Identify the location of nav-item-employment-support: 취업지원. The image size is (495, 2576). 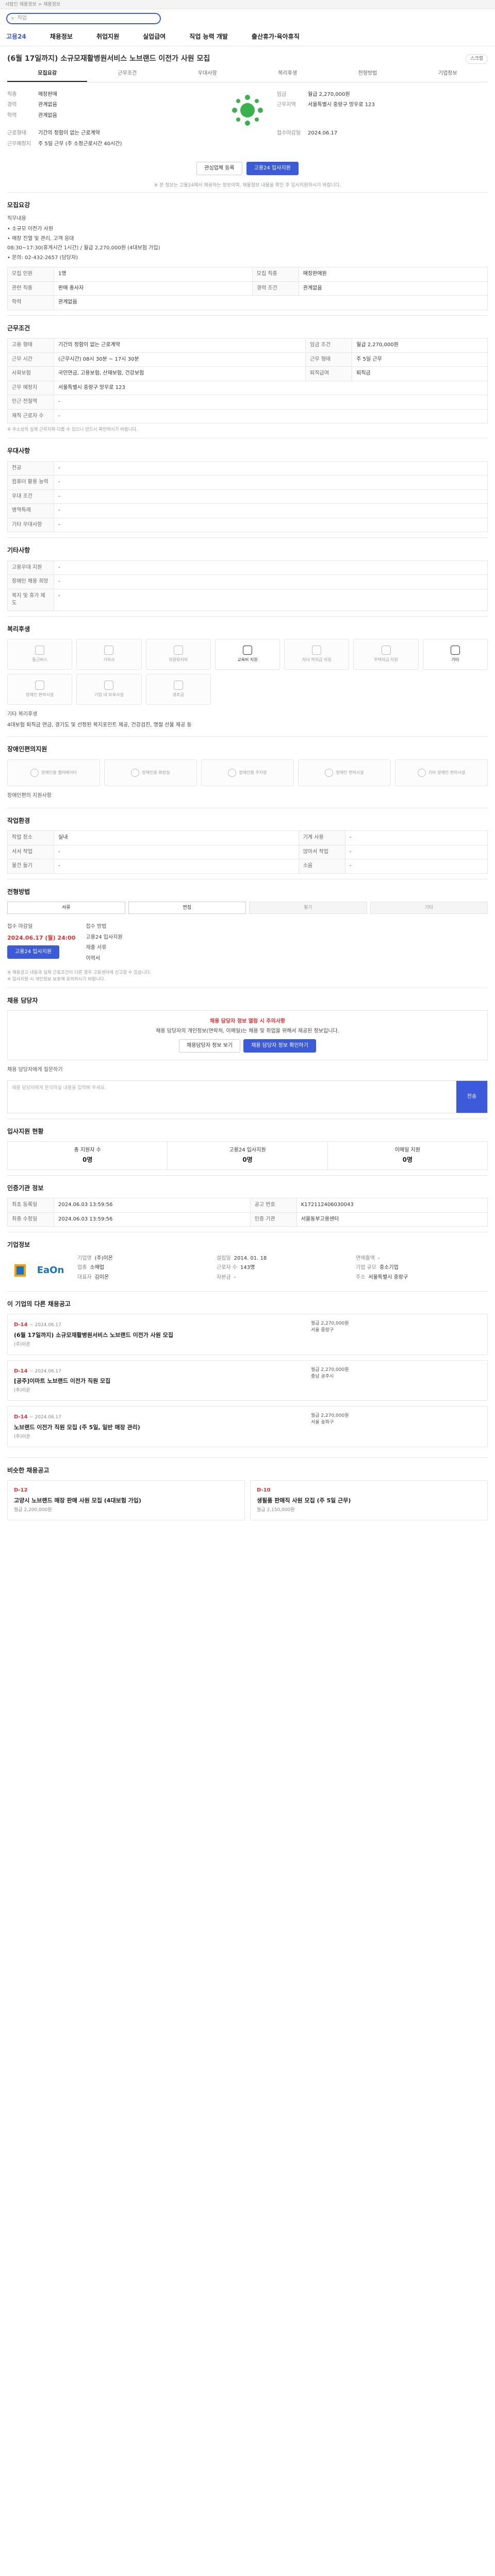
(107, 36).